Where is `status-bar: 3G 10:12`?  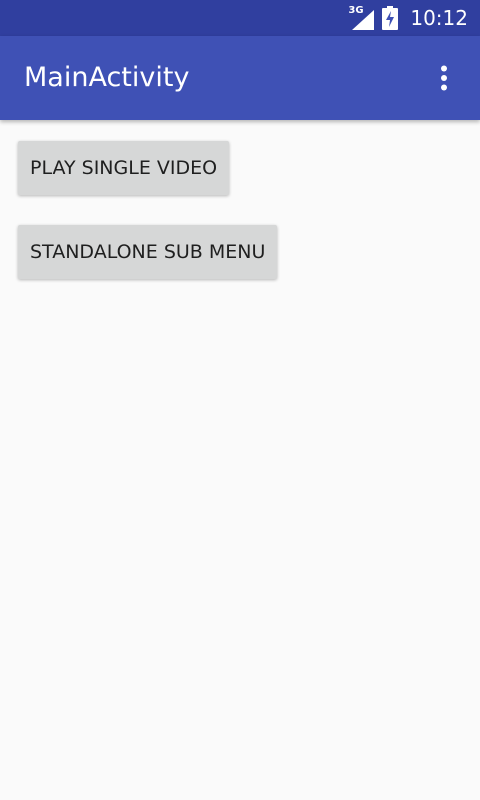 status-bar: 3G 10:12 is located at coordinates (240, 18).